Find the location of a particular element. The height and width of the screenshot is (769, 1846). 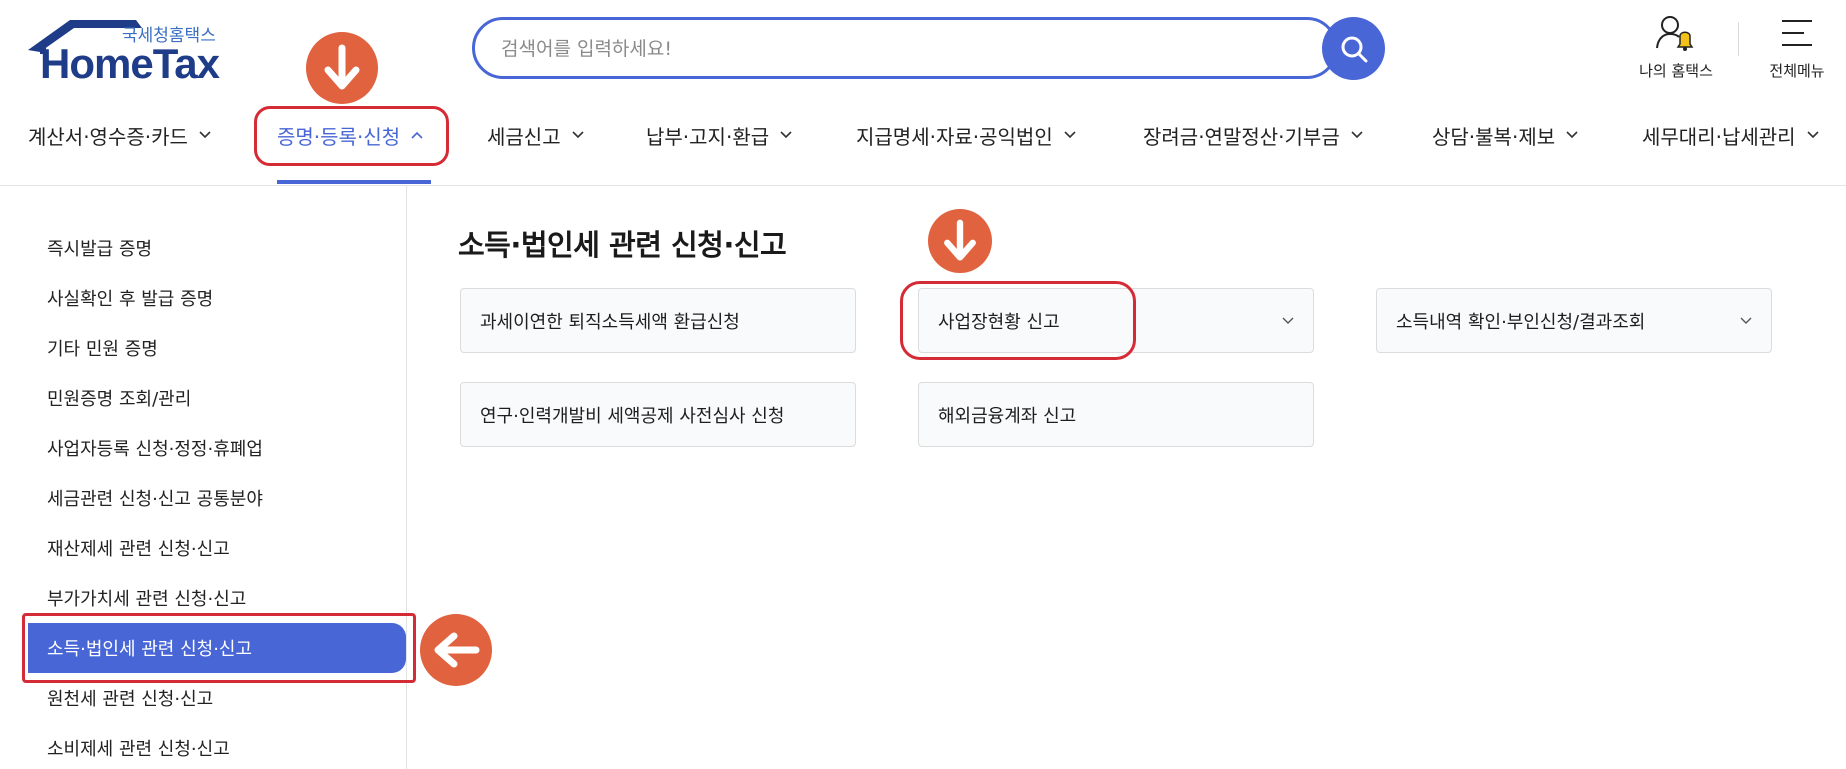

my-hometax-button: 나의 홈택스 is located at coordinates (1676, 49).